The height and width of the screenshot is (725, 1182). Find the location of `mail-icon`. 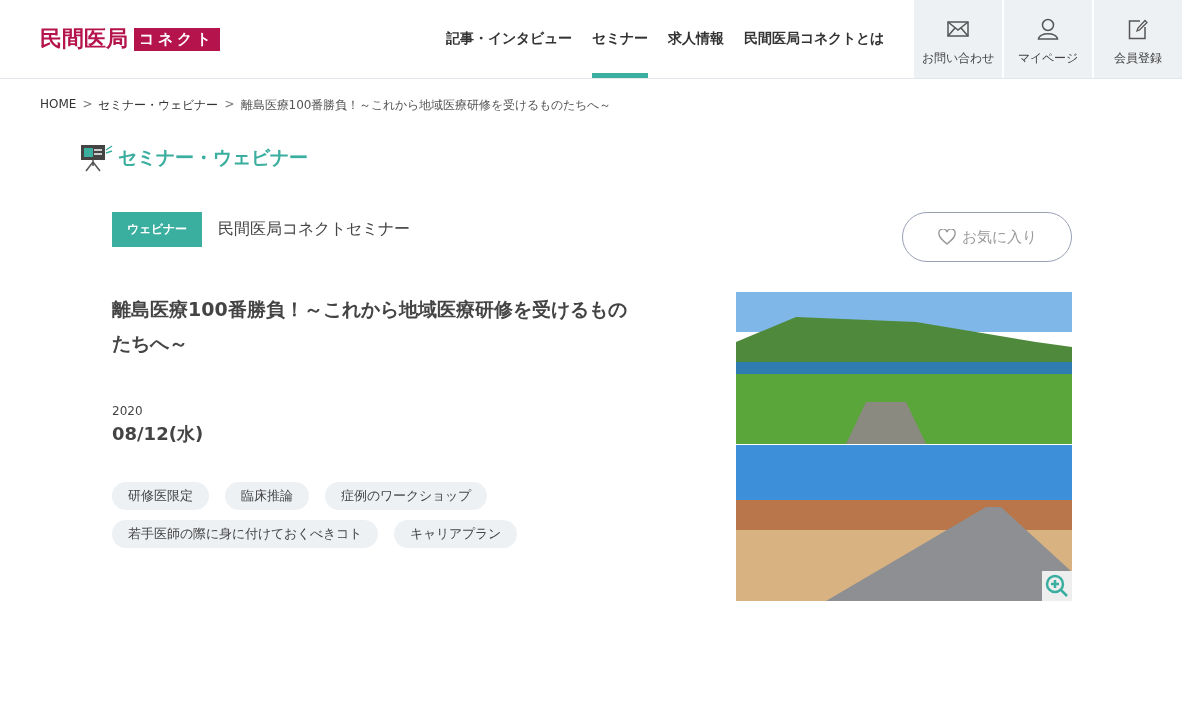

mail-icon is located at coordinates (958, 28).